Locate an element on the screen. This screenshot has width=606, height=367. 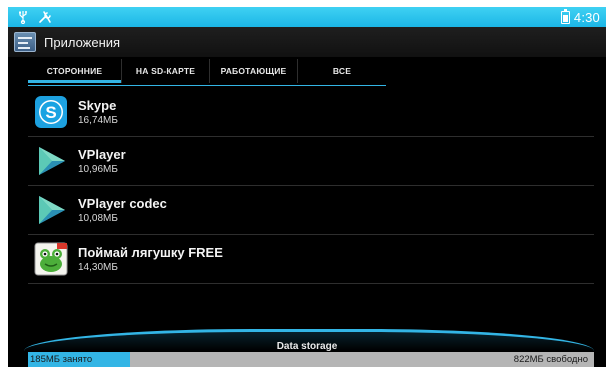
tab-running: РАБОТАЮЩИЕ is located at coordinates (254, 71).